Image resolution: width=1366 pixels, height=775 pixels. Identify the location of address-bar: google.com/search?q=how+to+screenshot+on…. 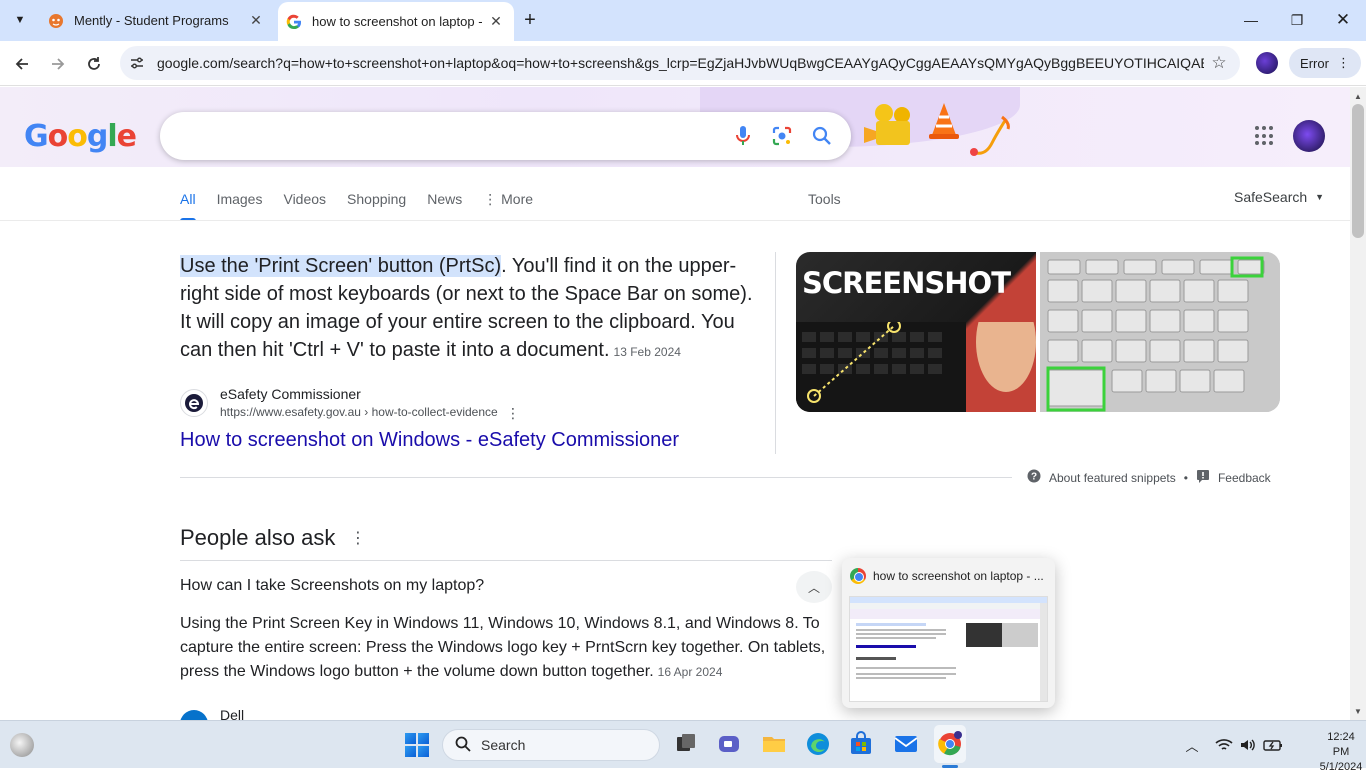
(680, 63).